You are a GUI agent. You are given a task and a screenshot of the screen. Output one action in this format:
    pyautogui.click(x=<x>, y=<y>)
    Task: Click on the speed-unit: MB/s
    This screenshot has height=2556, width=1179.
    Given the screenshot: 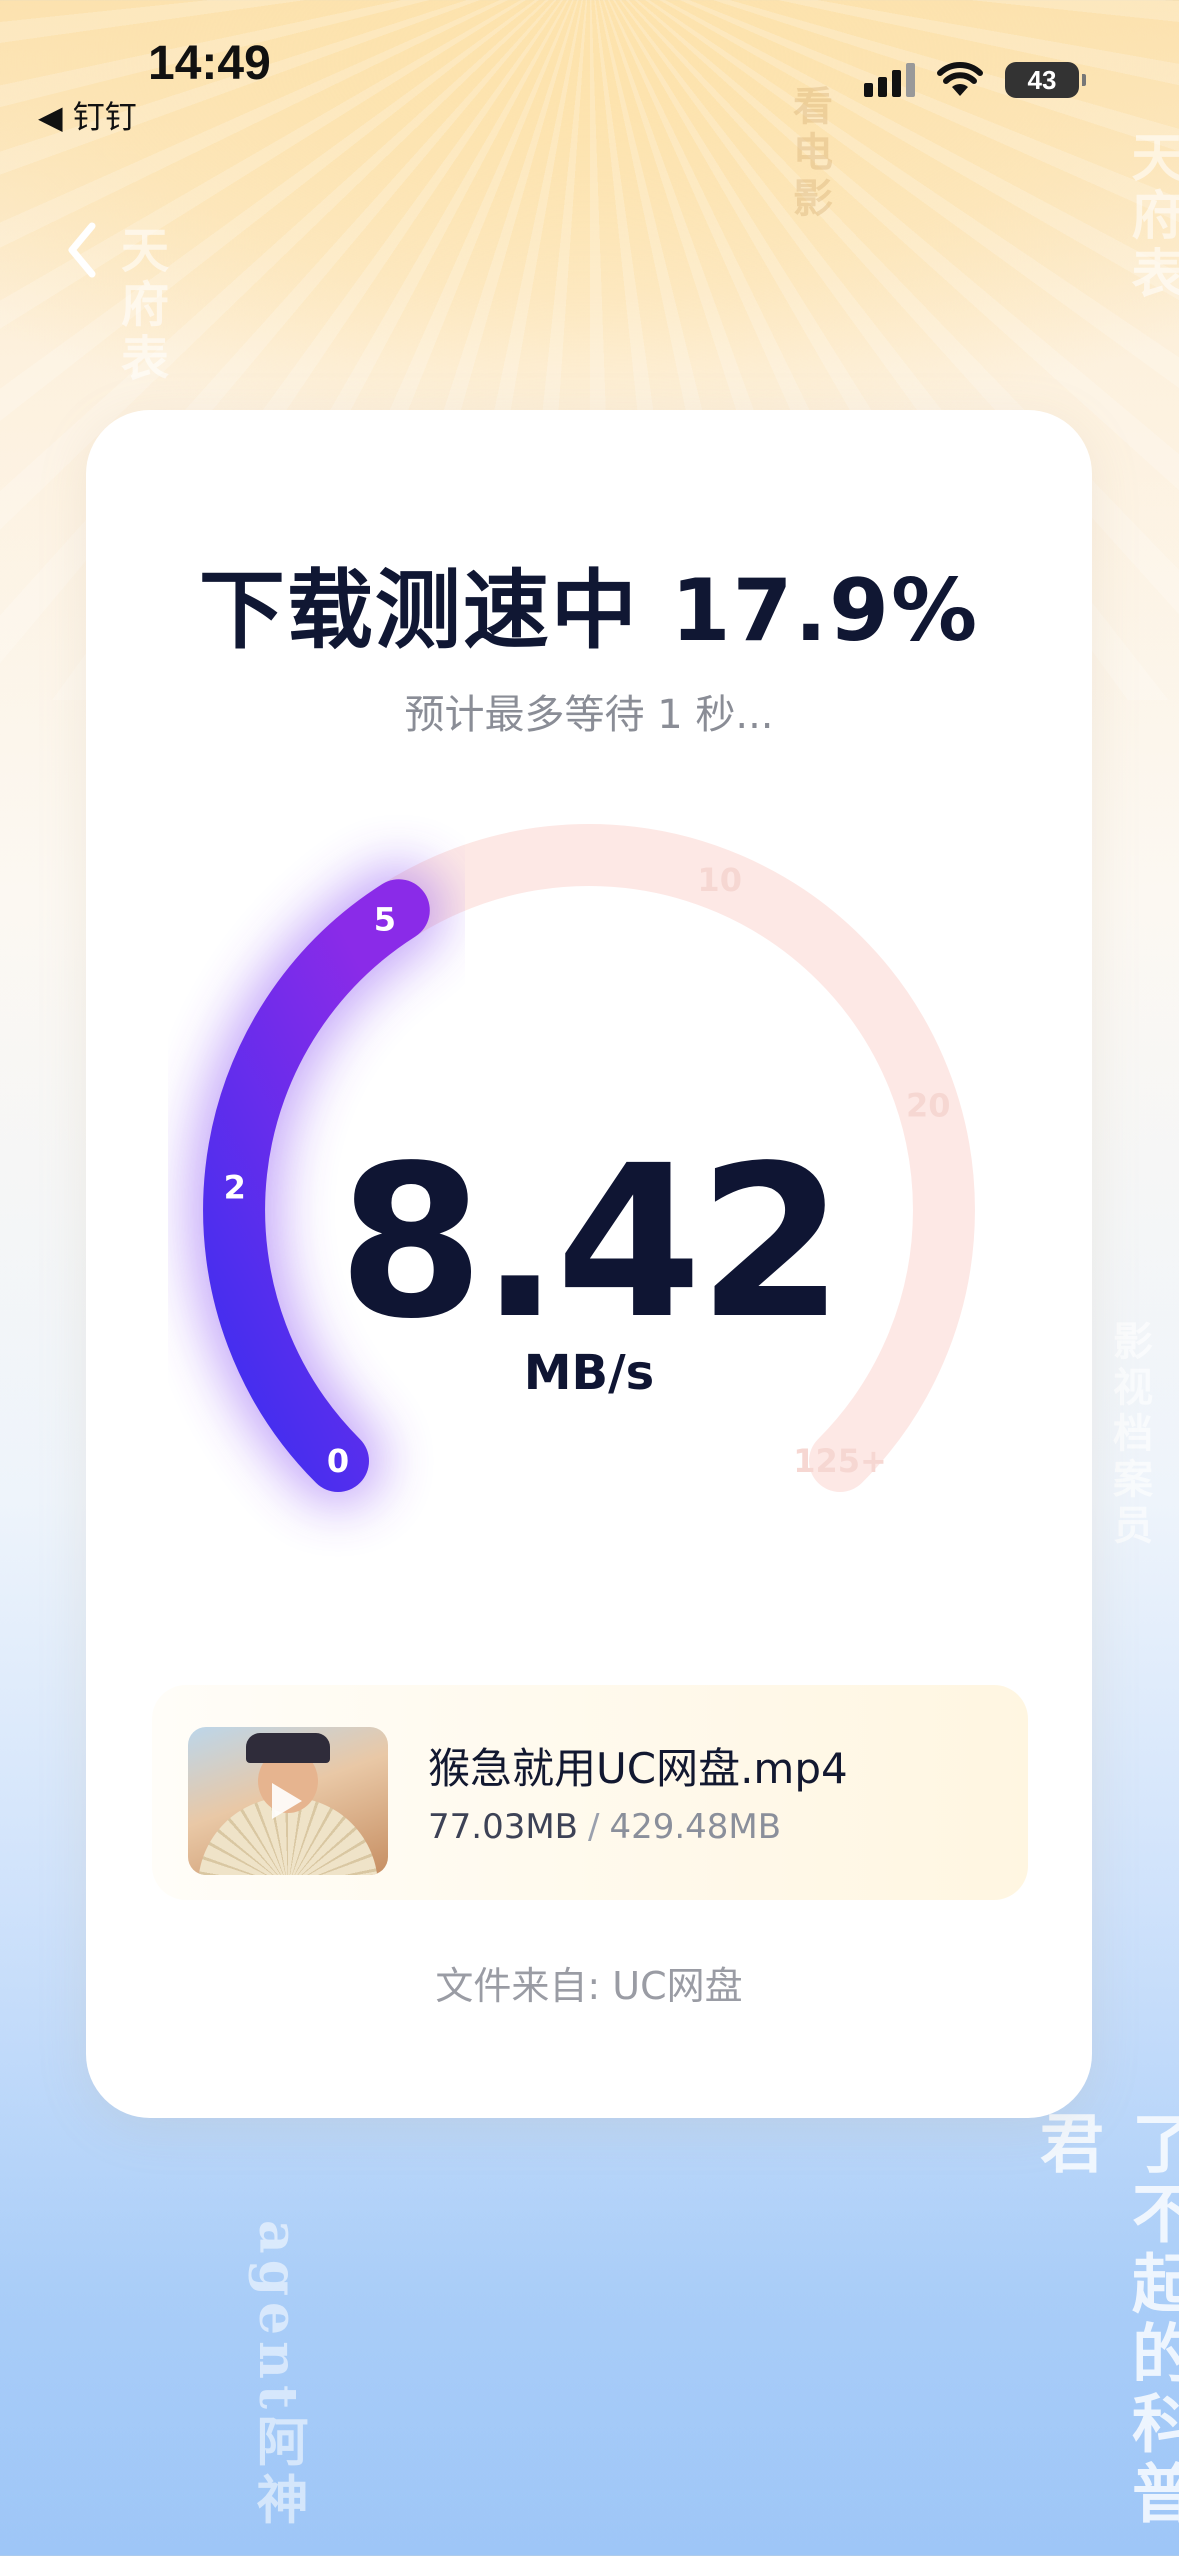 What is the action you would take?
    pyautogui.click(x=589, y=1373)
    